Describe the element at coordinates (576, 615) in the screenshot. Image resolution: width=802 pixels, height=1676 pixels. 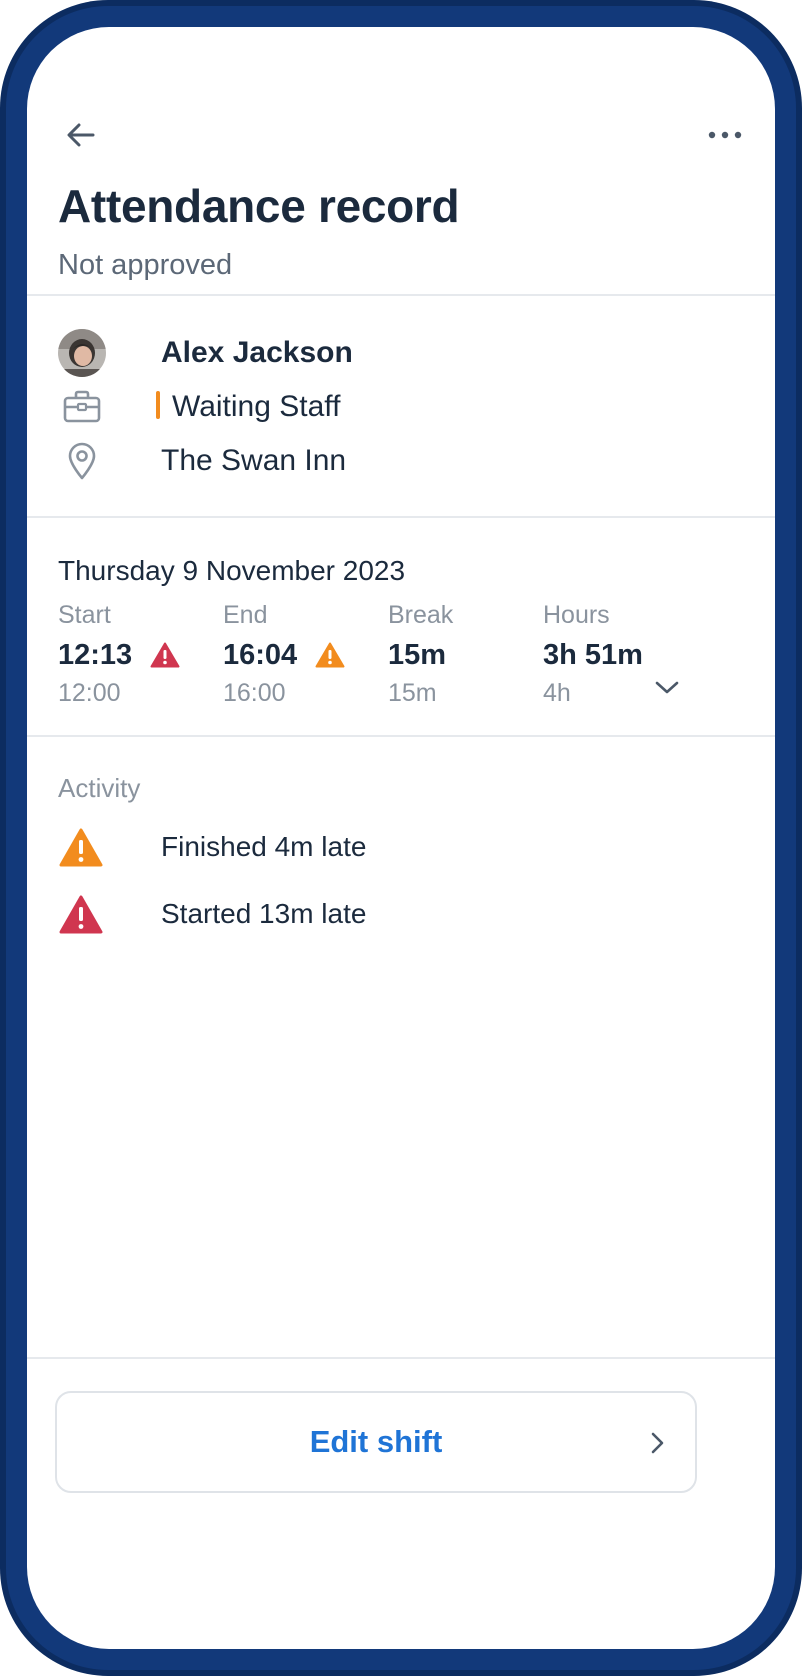
I see `hours-label: Hours` at that location.